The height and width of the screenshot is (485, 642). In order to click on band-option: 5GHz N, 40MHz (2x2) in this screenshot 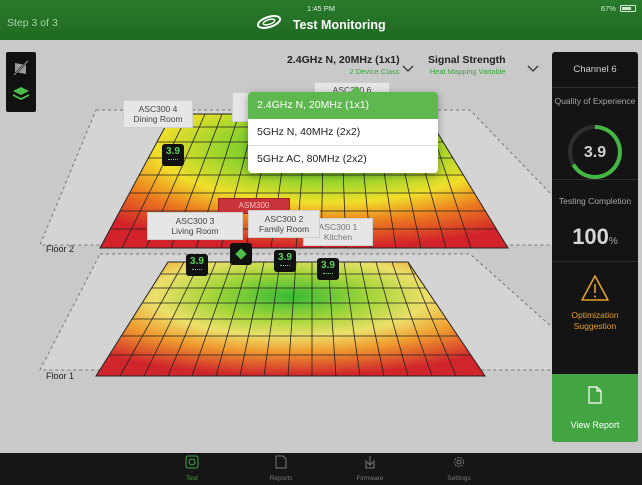, I will do `click(343, 132)`.